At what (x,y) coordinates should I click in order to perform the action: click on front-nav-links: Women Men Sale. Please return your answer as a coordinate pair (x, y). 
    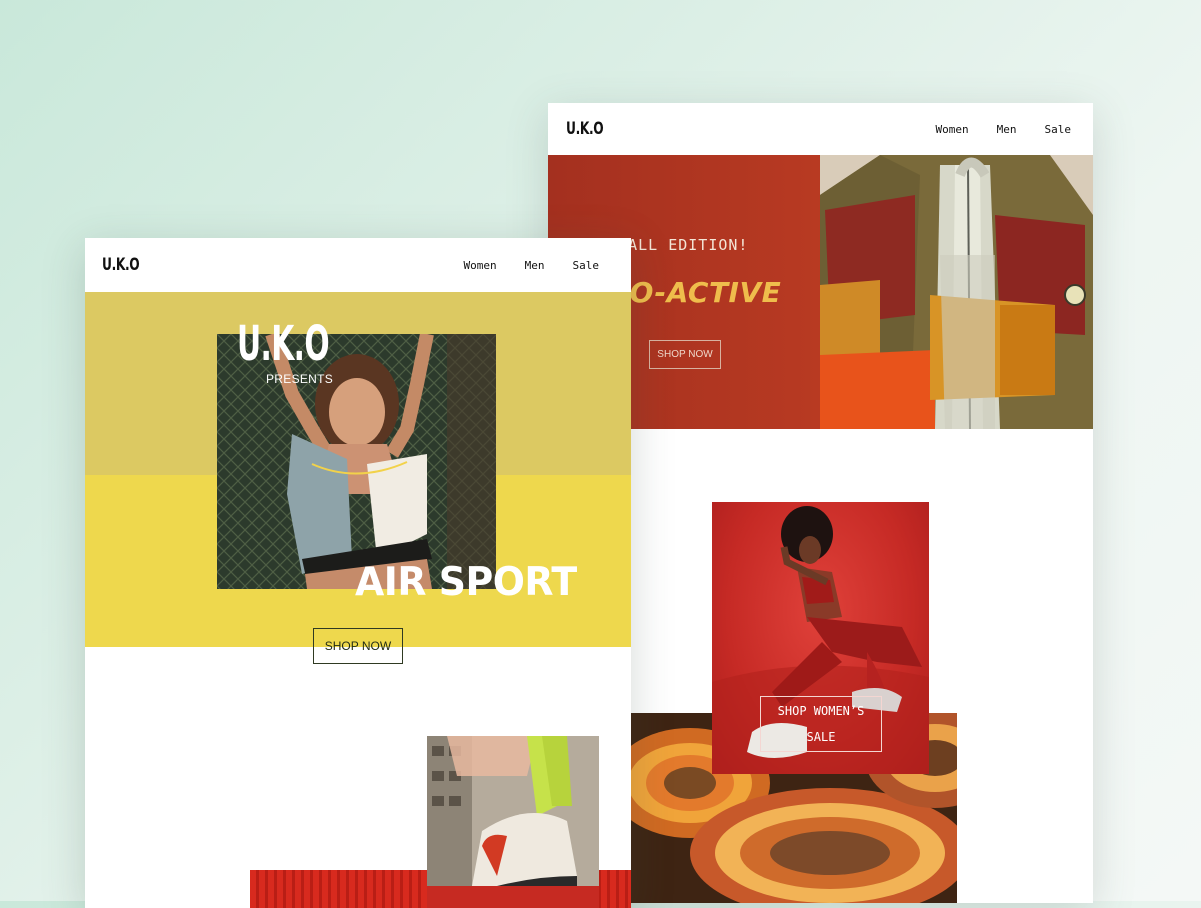
    Looking at the image, I should click on (532, 265).